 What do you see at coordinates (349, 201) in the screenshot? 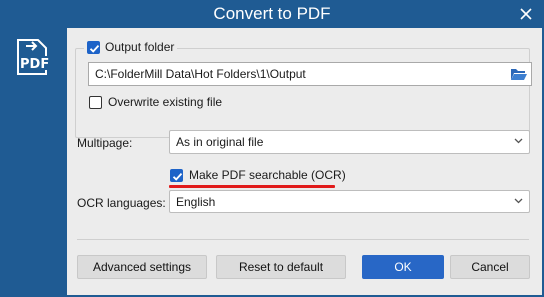
I see `ocr-languages-select: English` at bounding box center [349, 201].